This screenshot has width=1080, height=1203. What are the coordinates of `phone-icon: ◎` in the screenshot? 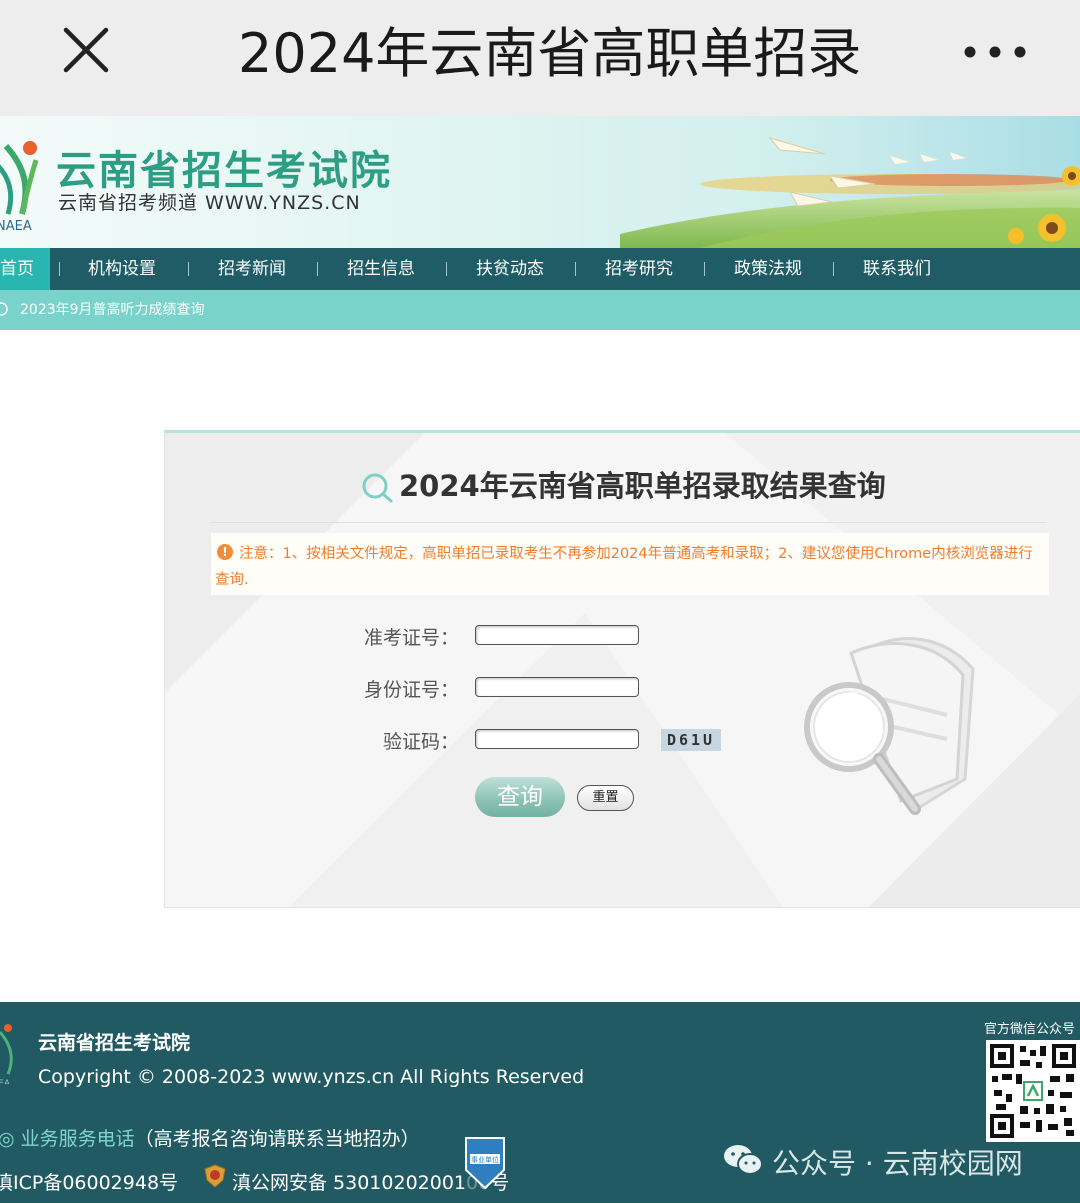 It's located at (10, 1139).